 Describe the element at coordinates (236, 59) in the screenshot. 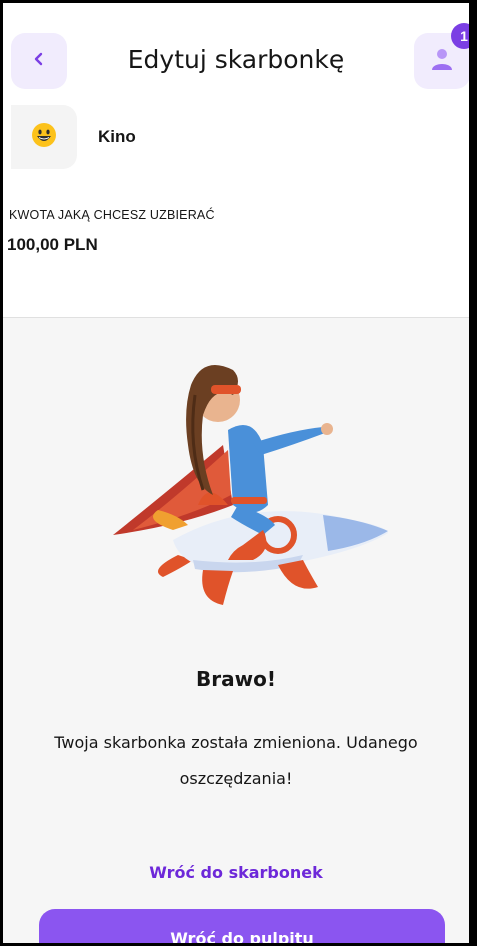

I see `page-title: Edytuj skarbonkę` at that location.